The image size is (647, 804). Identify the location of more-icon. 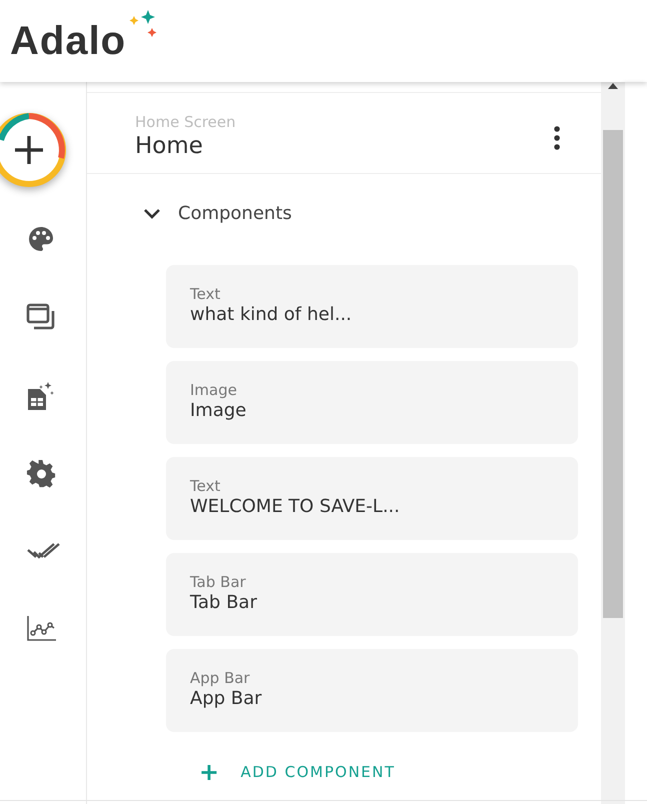
(557, 138).